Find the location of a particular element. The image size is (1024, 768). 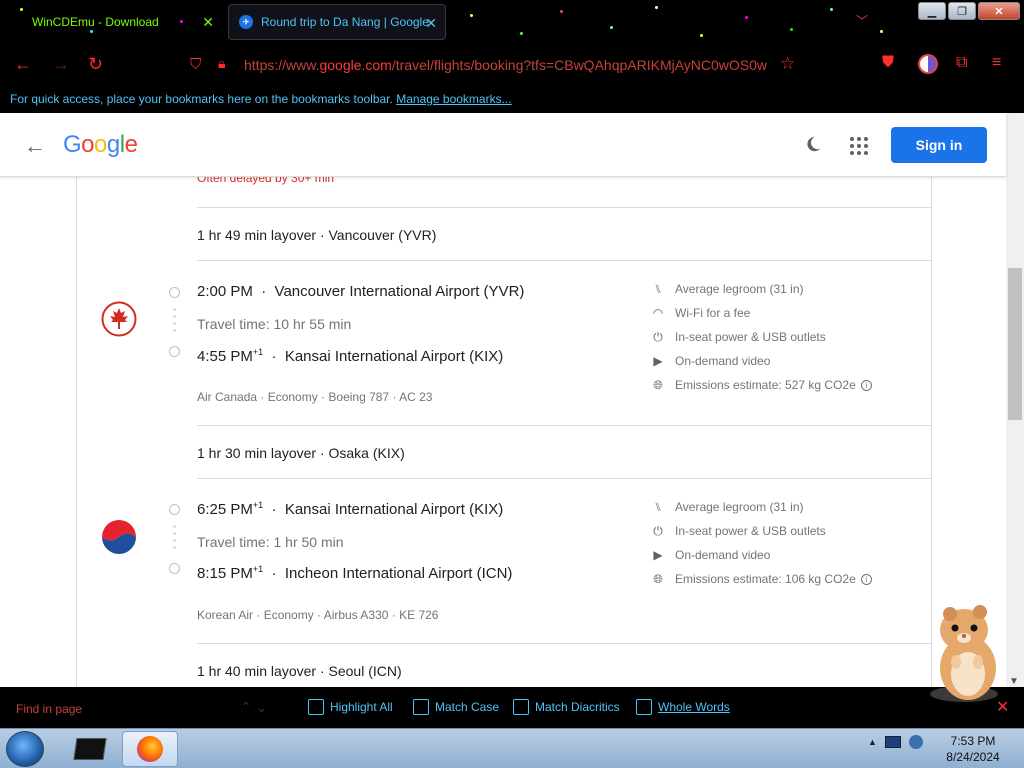

taskbar-app-terminal is located at coordinates (90, 749).